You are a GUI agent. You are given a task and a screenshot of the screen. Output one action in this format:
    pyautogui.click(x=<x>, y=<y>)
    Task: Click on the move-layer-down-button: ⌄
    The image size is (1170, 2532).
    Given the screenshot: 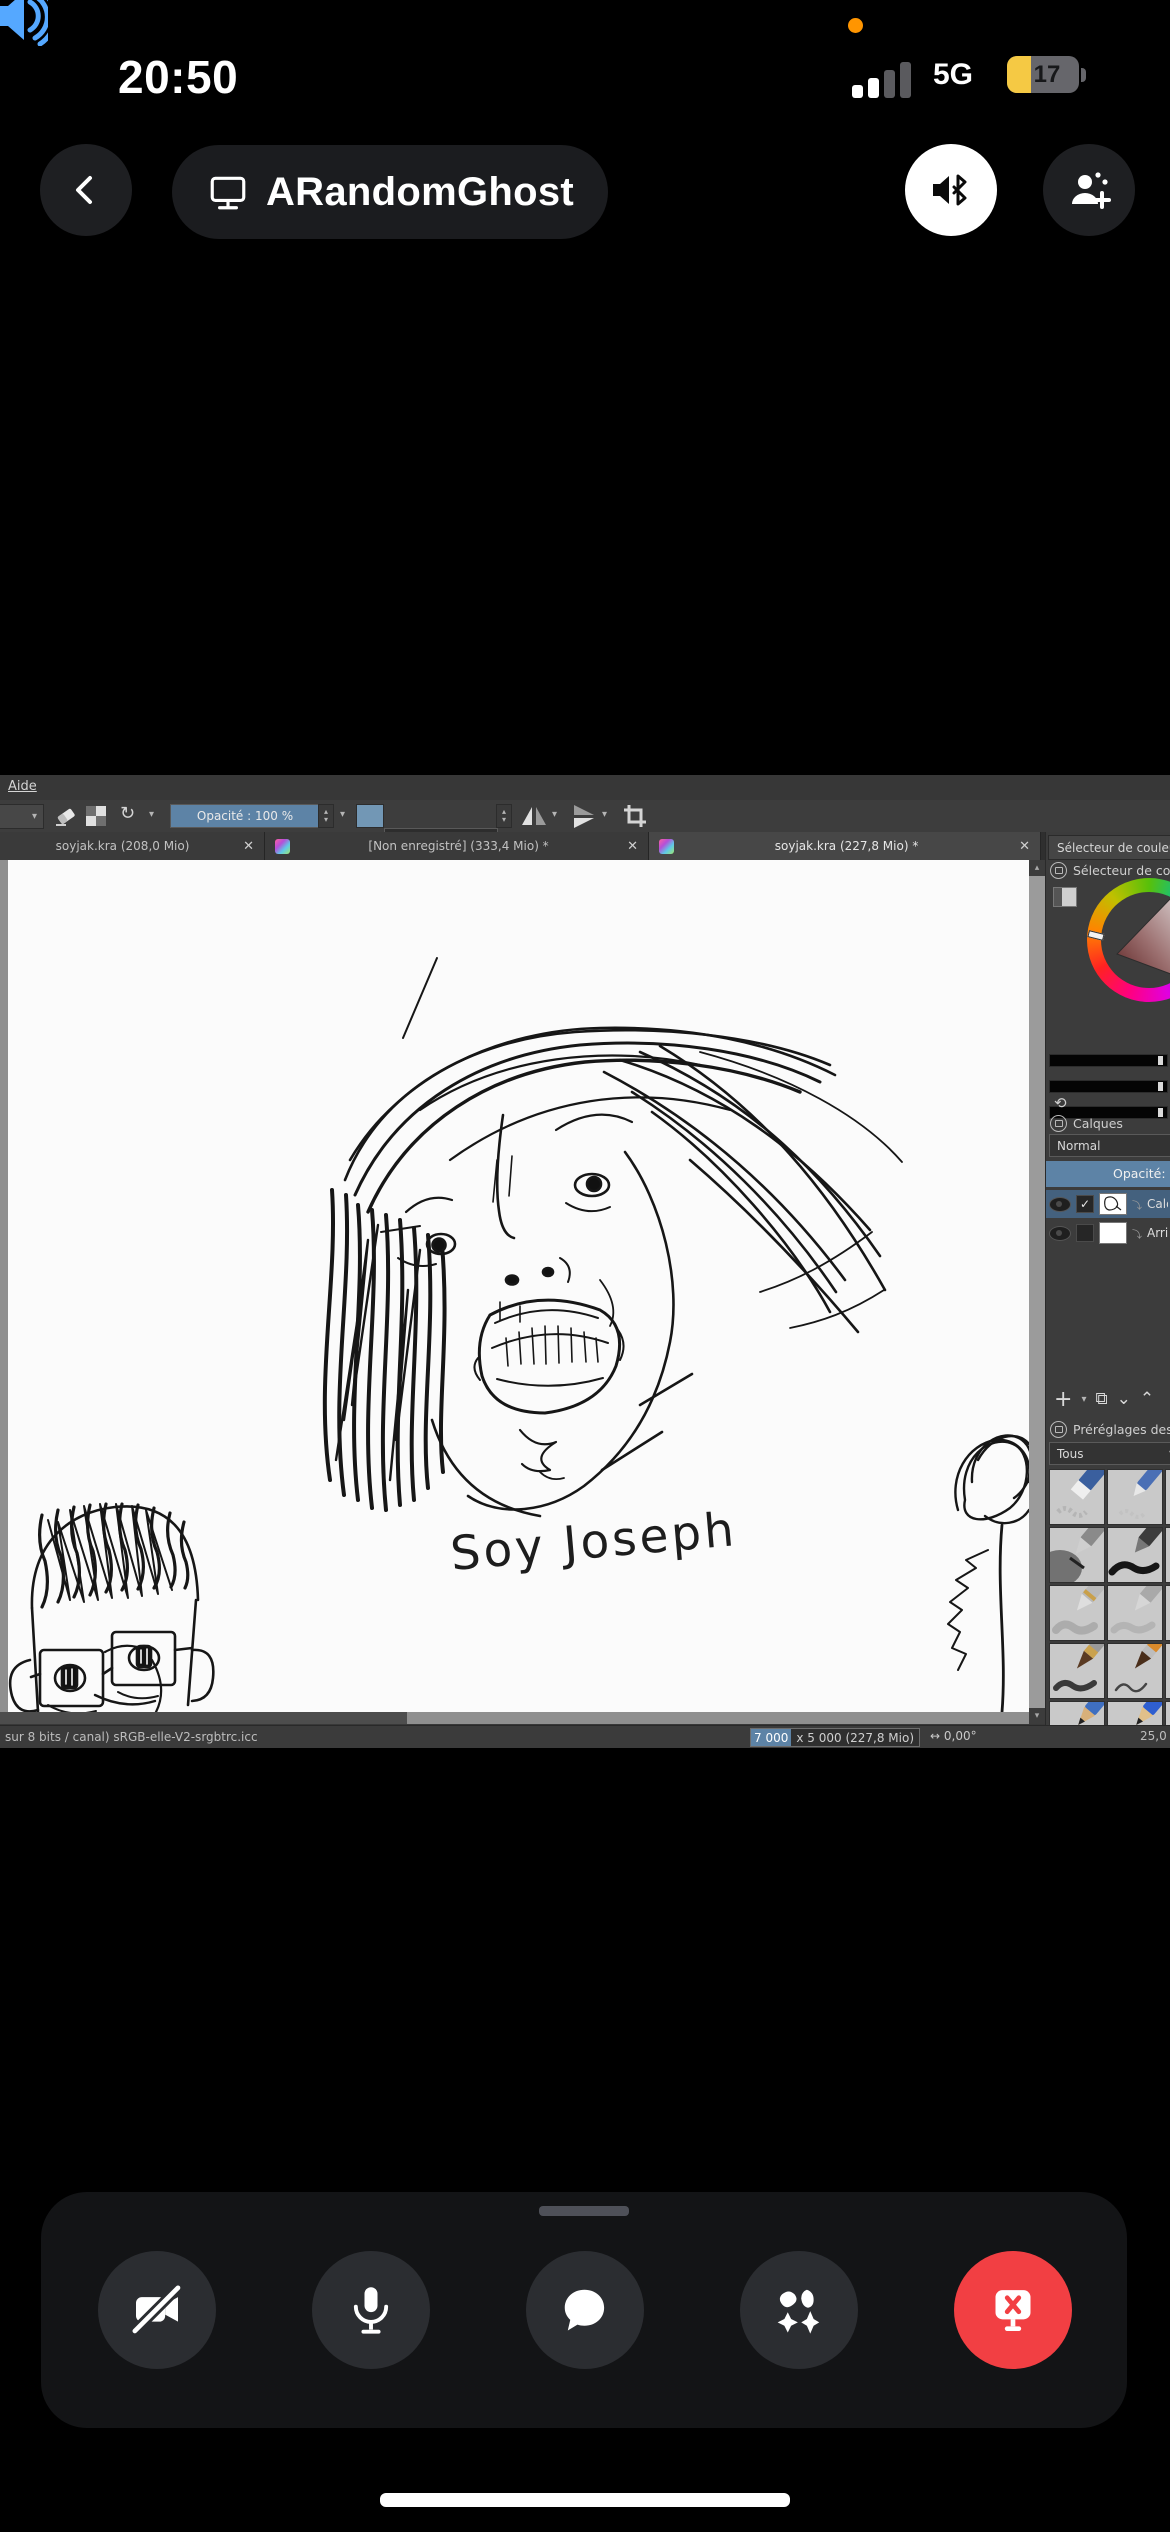 What is the action you would take?
    pyautogui.click(x=1124, y=1399)
    